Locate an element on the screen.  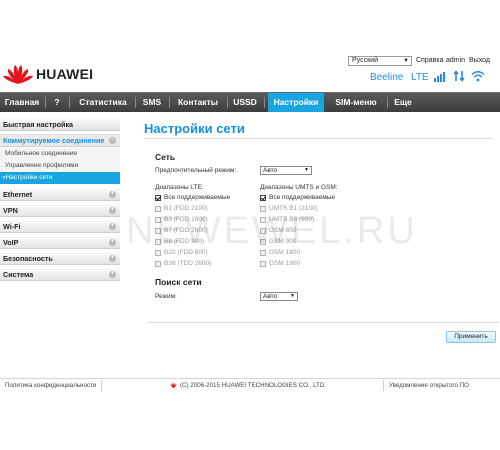
wifi-icon is located at coordinates (478, 76).